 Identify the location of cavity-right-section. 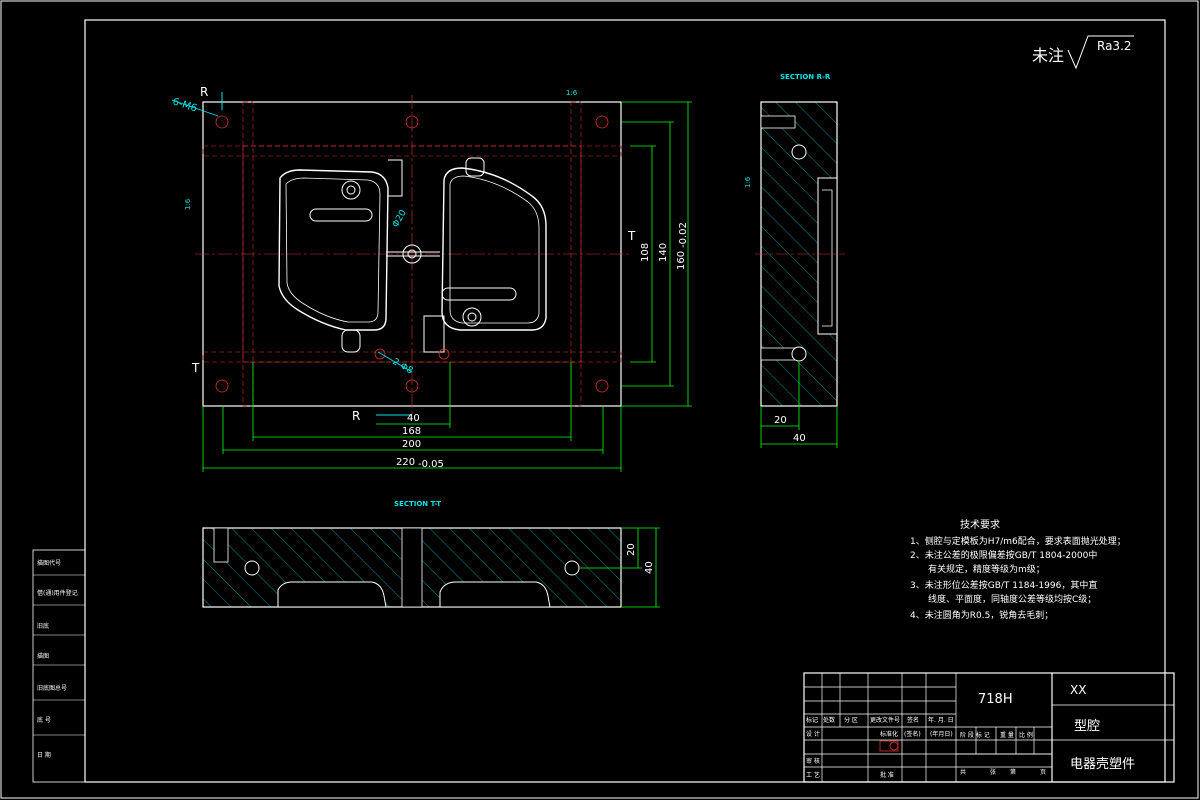
(495, 594).